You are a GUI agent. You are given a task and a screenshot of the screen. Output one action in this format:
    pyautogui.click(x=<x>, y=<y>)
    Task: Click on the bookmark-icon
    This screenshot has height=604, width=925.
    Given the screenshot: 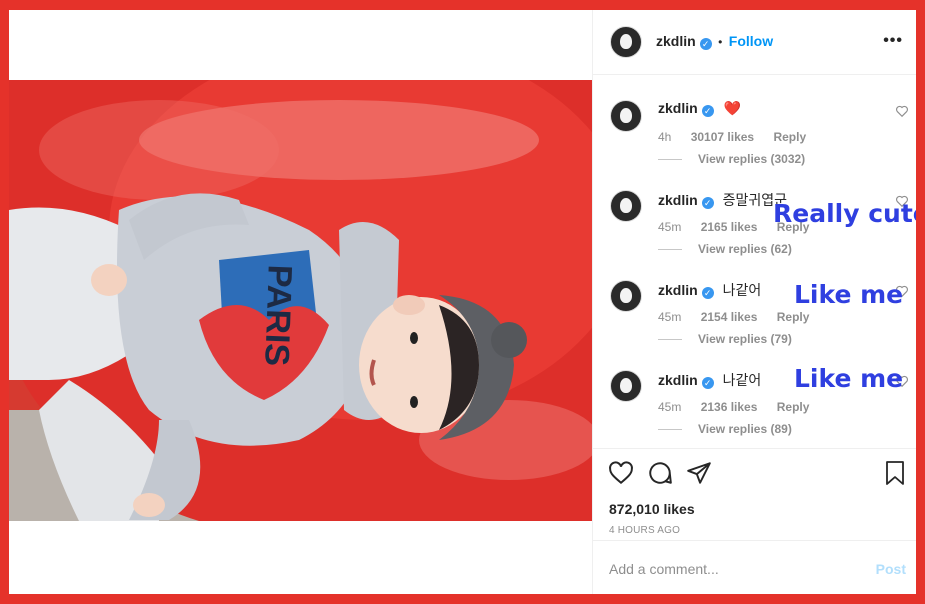 What is the action you would take?
    pyautogui.click(x=895, y=473)
    